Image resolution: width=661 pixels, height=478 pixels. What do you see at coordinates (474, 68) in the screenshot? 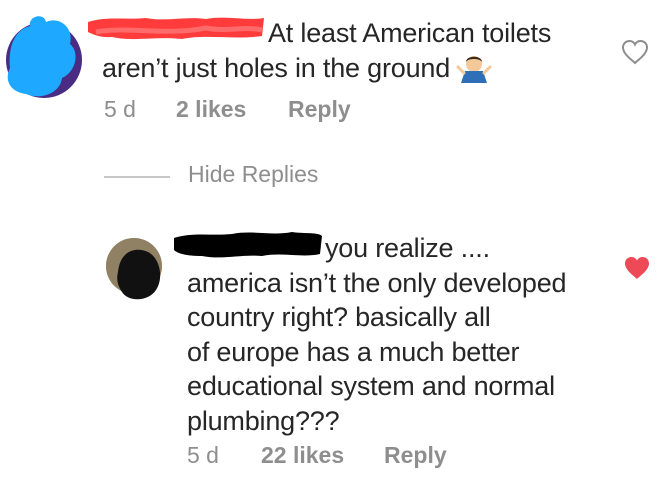
I see `man-shrugging-emoji-icon` at bounding box center [474, 68].